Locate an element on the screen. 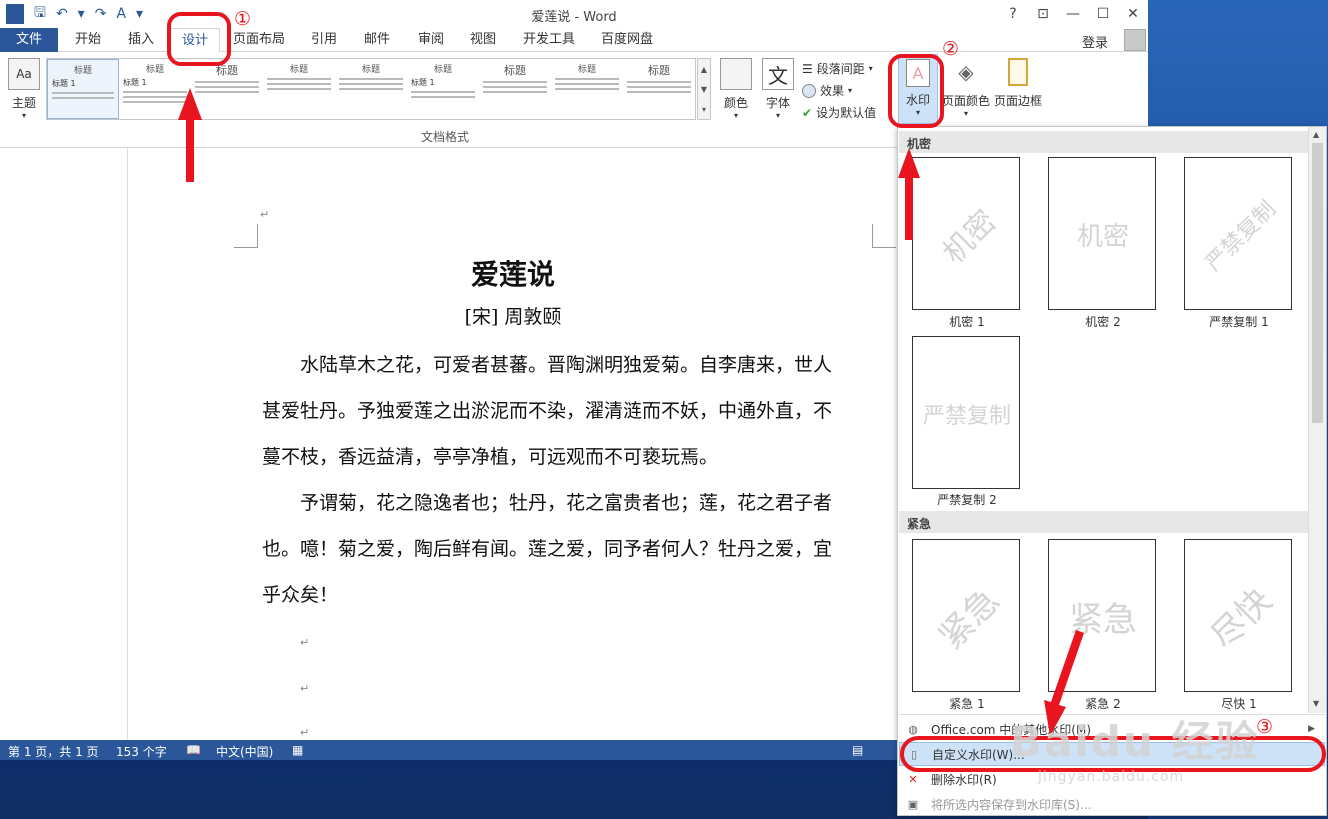 The image size is (1328, 819). title-bar: W 🖫 ↶ ▾ ↷ A ▾ 爱莲说 - Word ? ⊡ — ☐ ✕ is located at coordinates (574, 14).